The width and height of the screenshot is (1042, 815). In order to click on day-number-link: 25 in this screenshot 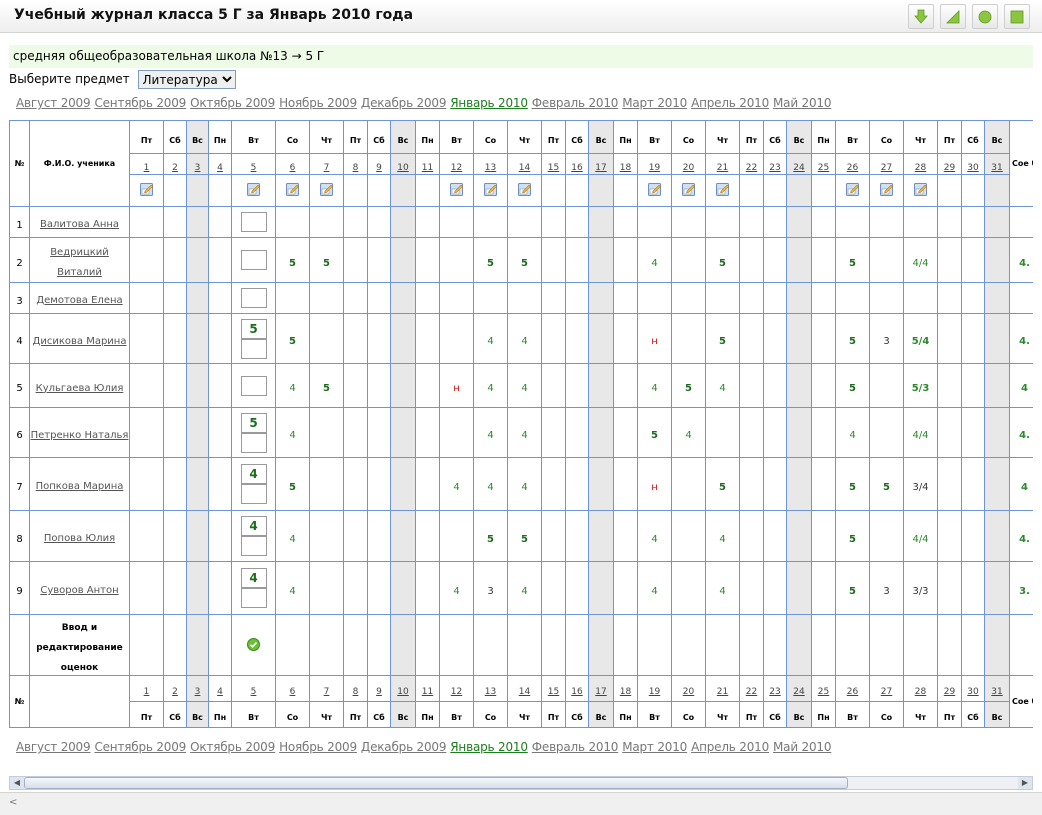, I will do `click(823, 168)`.